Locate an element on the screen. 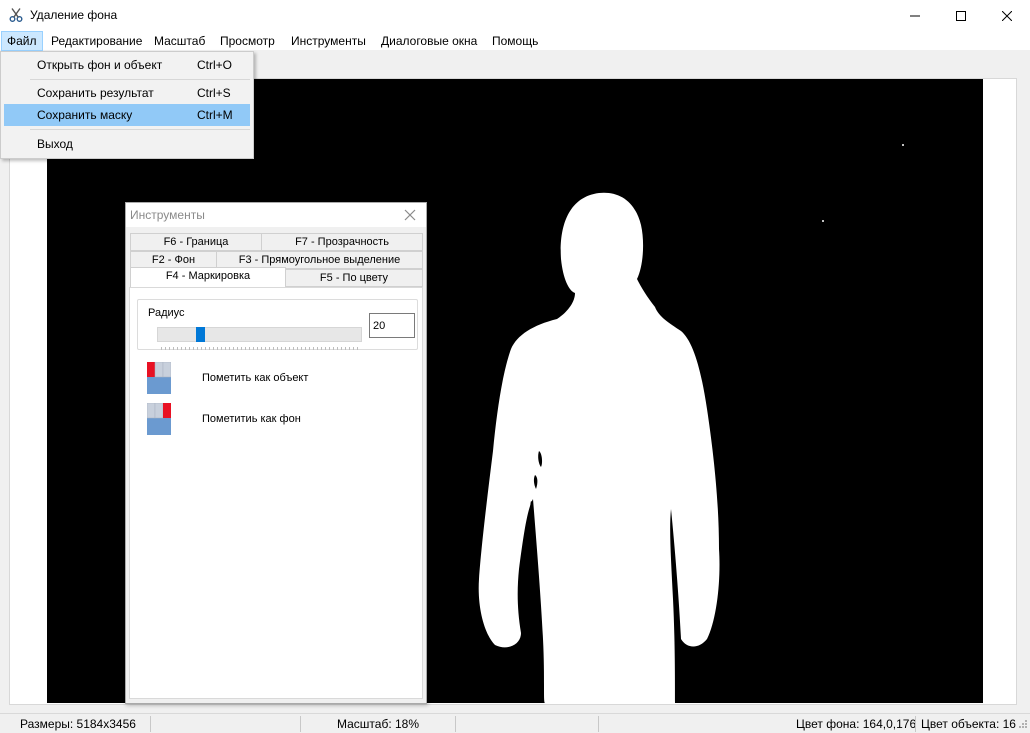  radius-label: Радиус is located at coordinates (166, 313).